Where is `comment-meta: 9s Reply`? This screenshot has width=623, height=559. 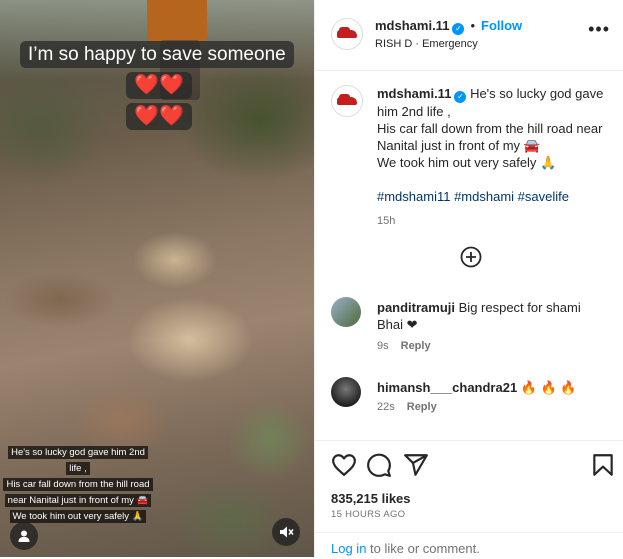 comment-meta: 9s Reply is located at coordinates (410, 346).